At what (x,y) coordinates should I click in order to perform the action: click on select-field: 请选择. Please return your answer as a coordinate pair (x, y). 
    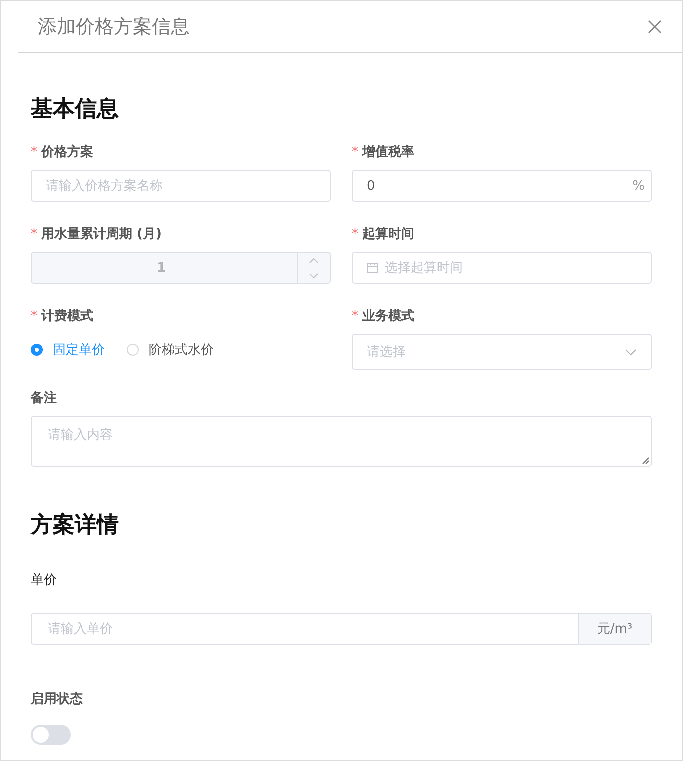
    Looking at the image, I should click on (502, 352).